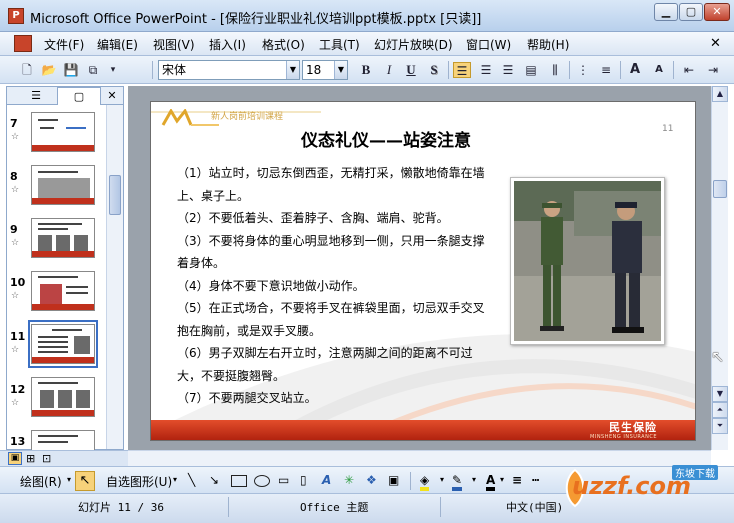 This screenshot has width=734, height=523. I want to click on clipart-icon: ❖, so click(371, 480).